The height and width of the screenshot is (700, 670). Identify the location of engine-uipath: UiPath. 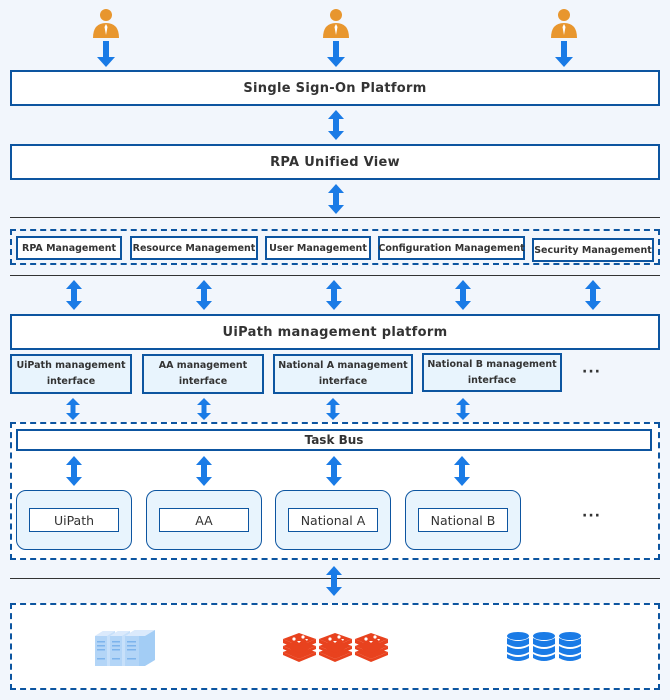
(74, 520).